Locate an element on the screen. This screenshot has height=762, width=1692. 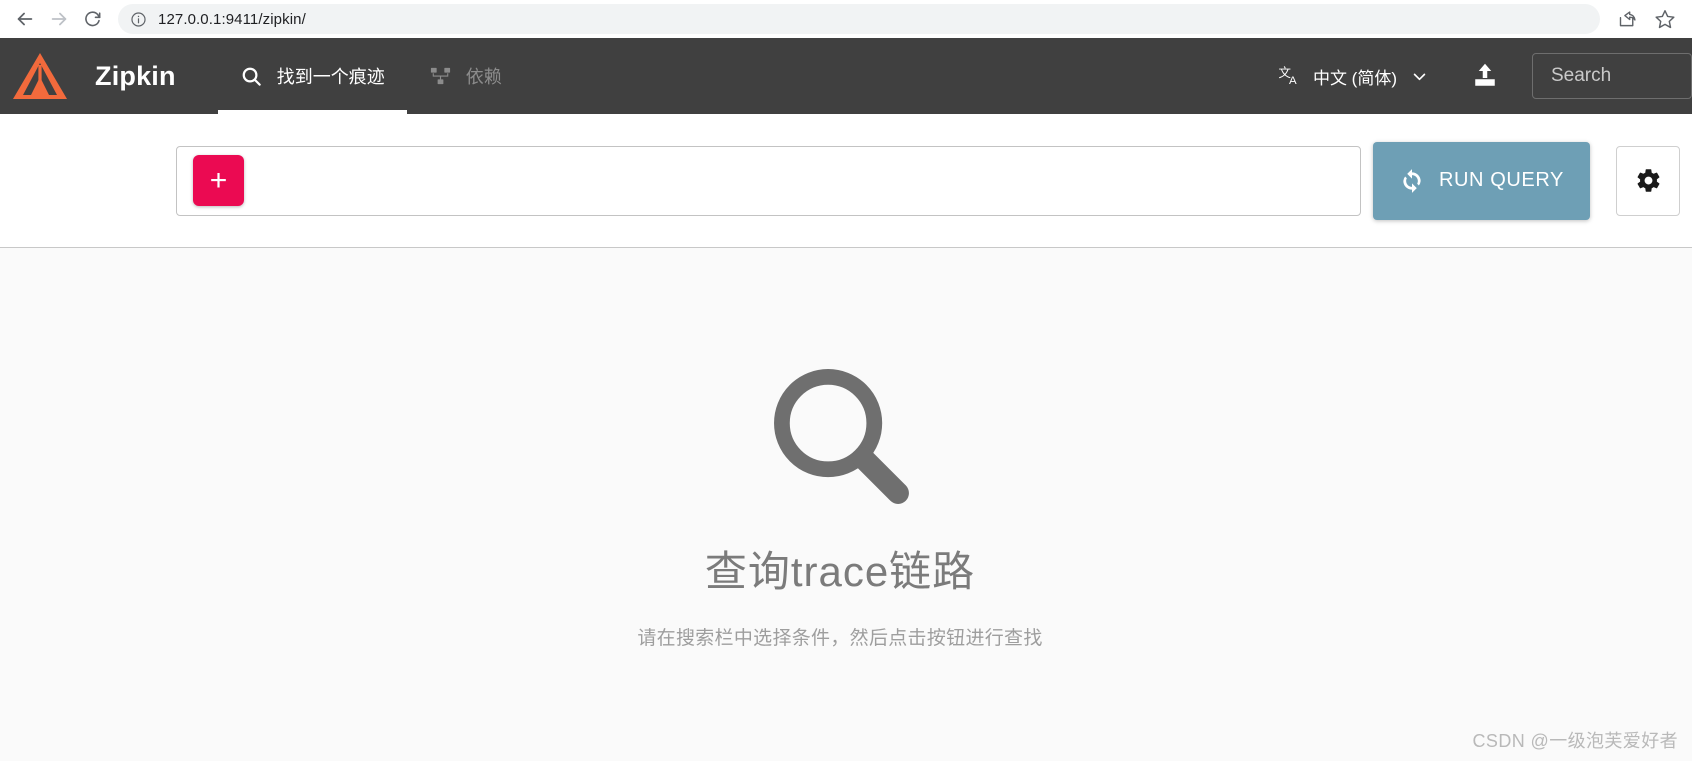
tab-label: 依赖 is located at coordinates (483, 77).